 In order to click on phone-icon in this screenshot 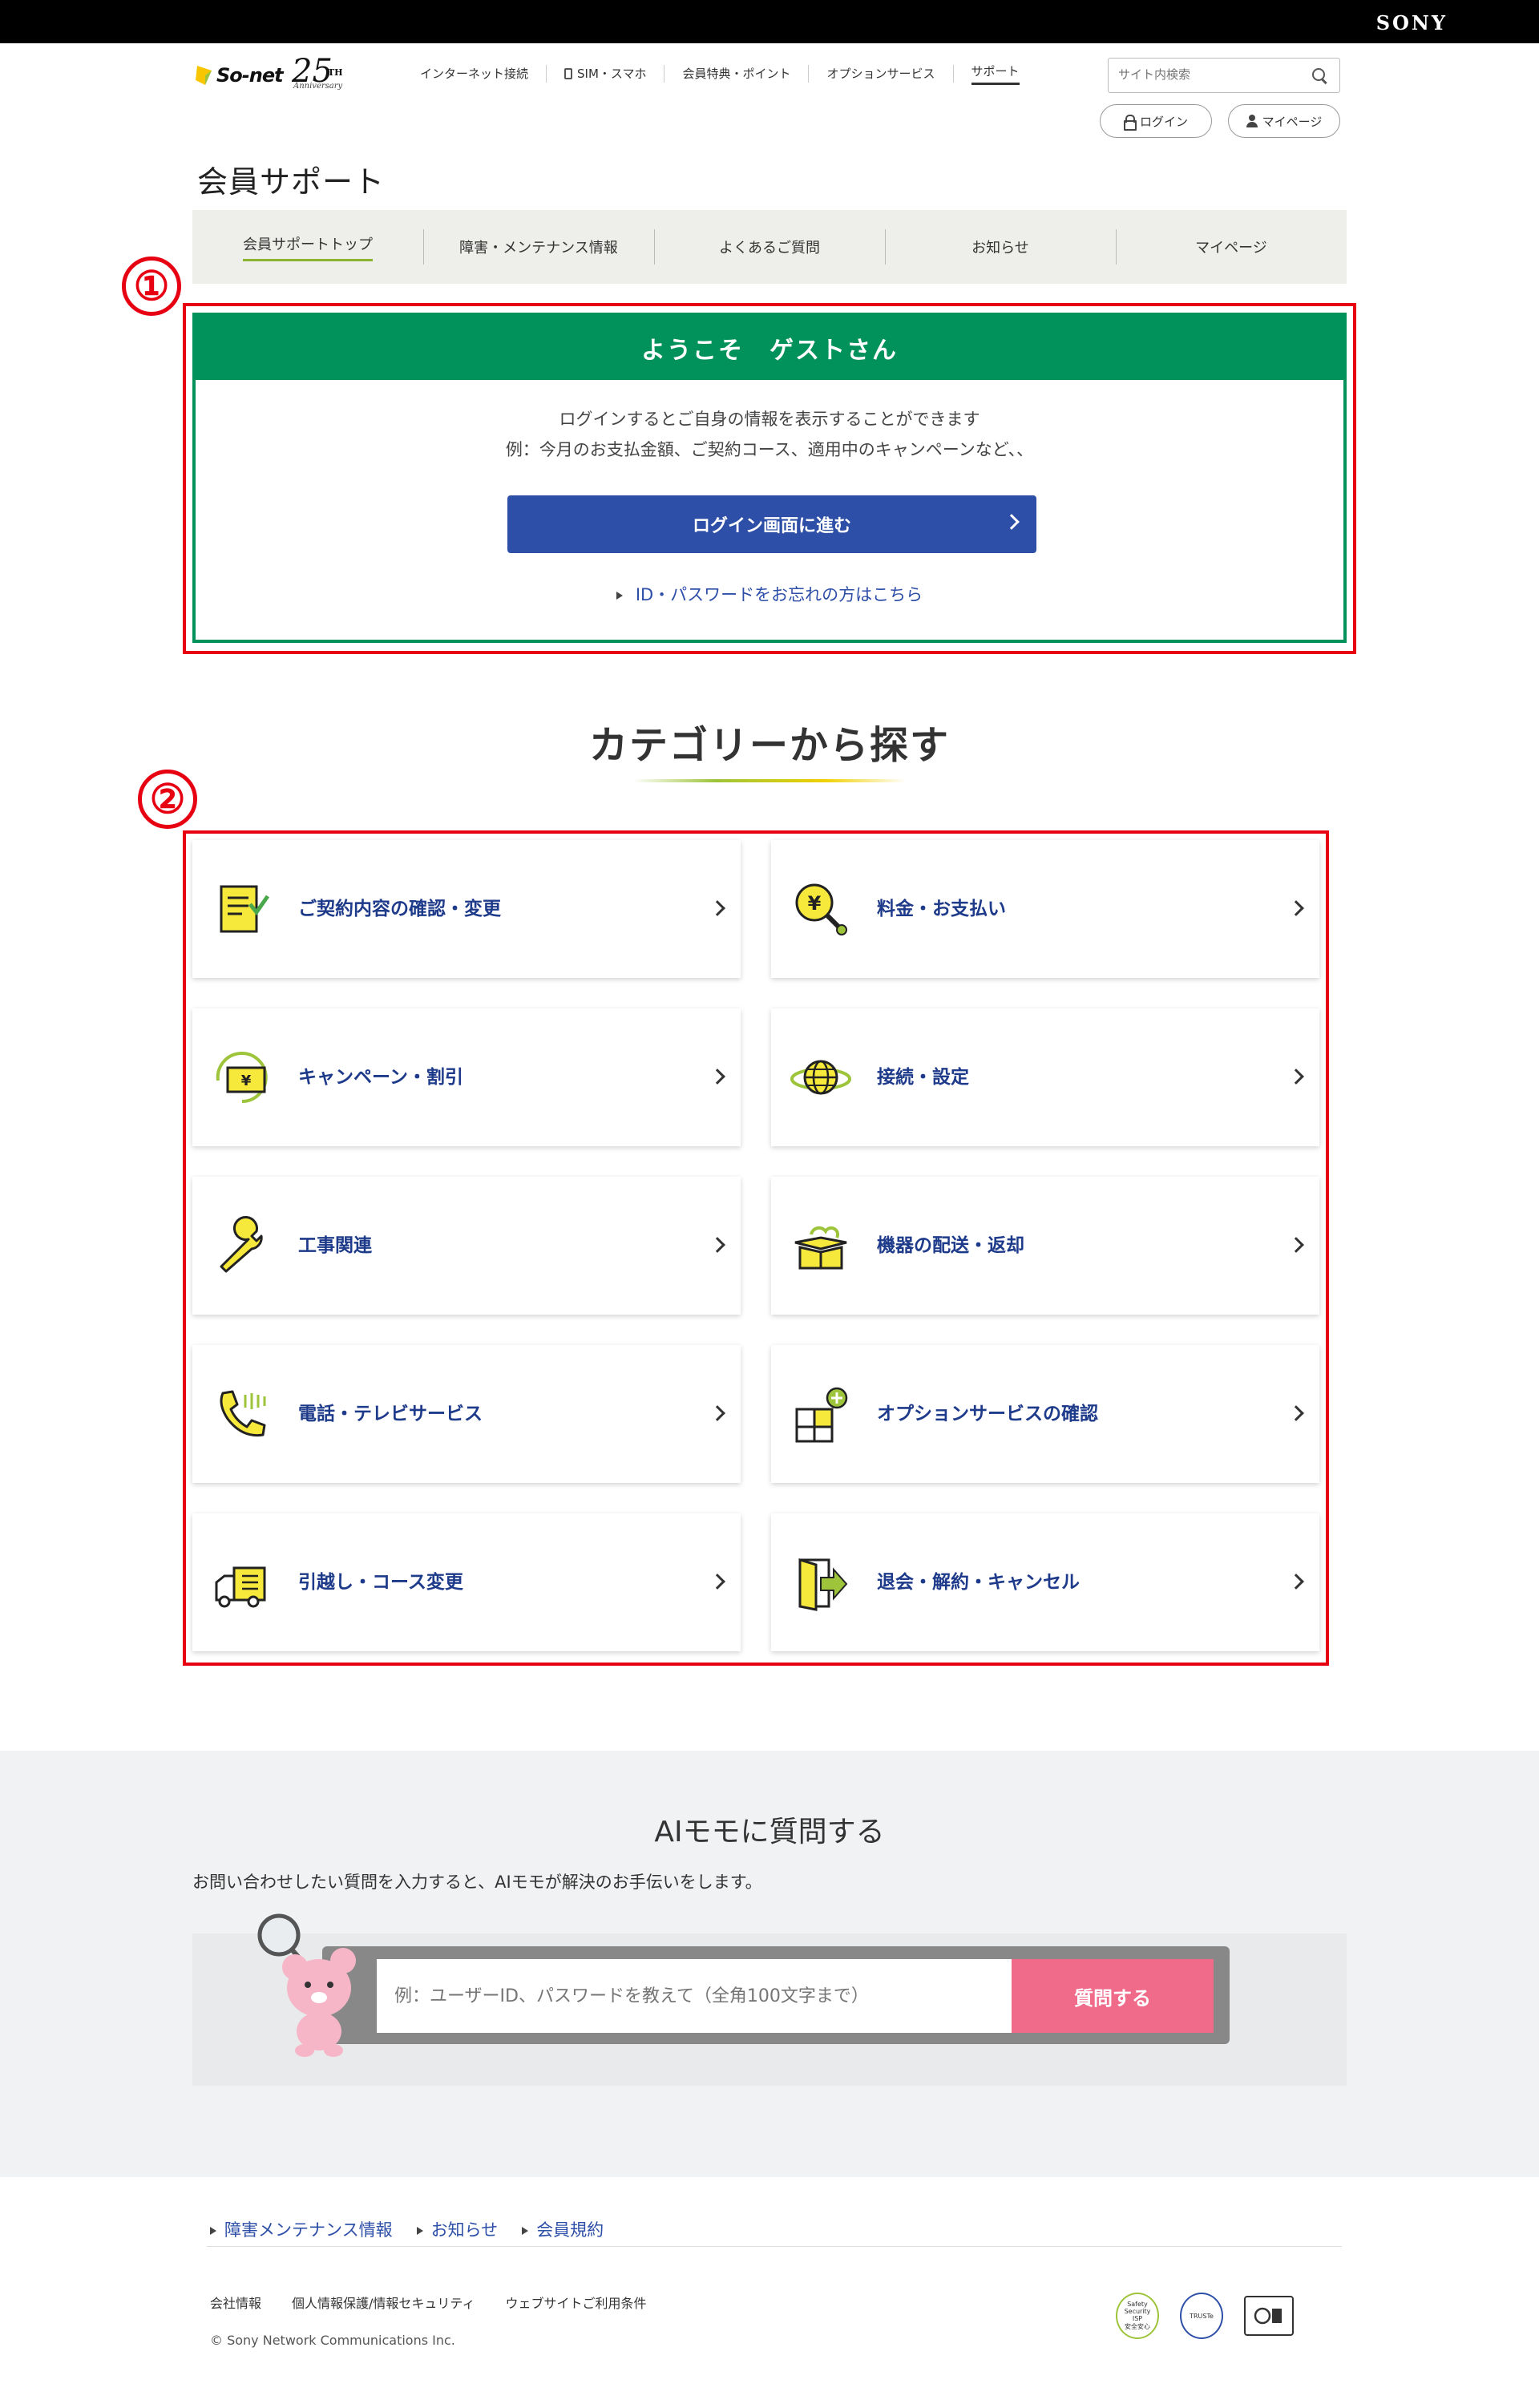, I will do `click(243, 1413)`.